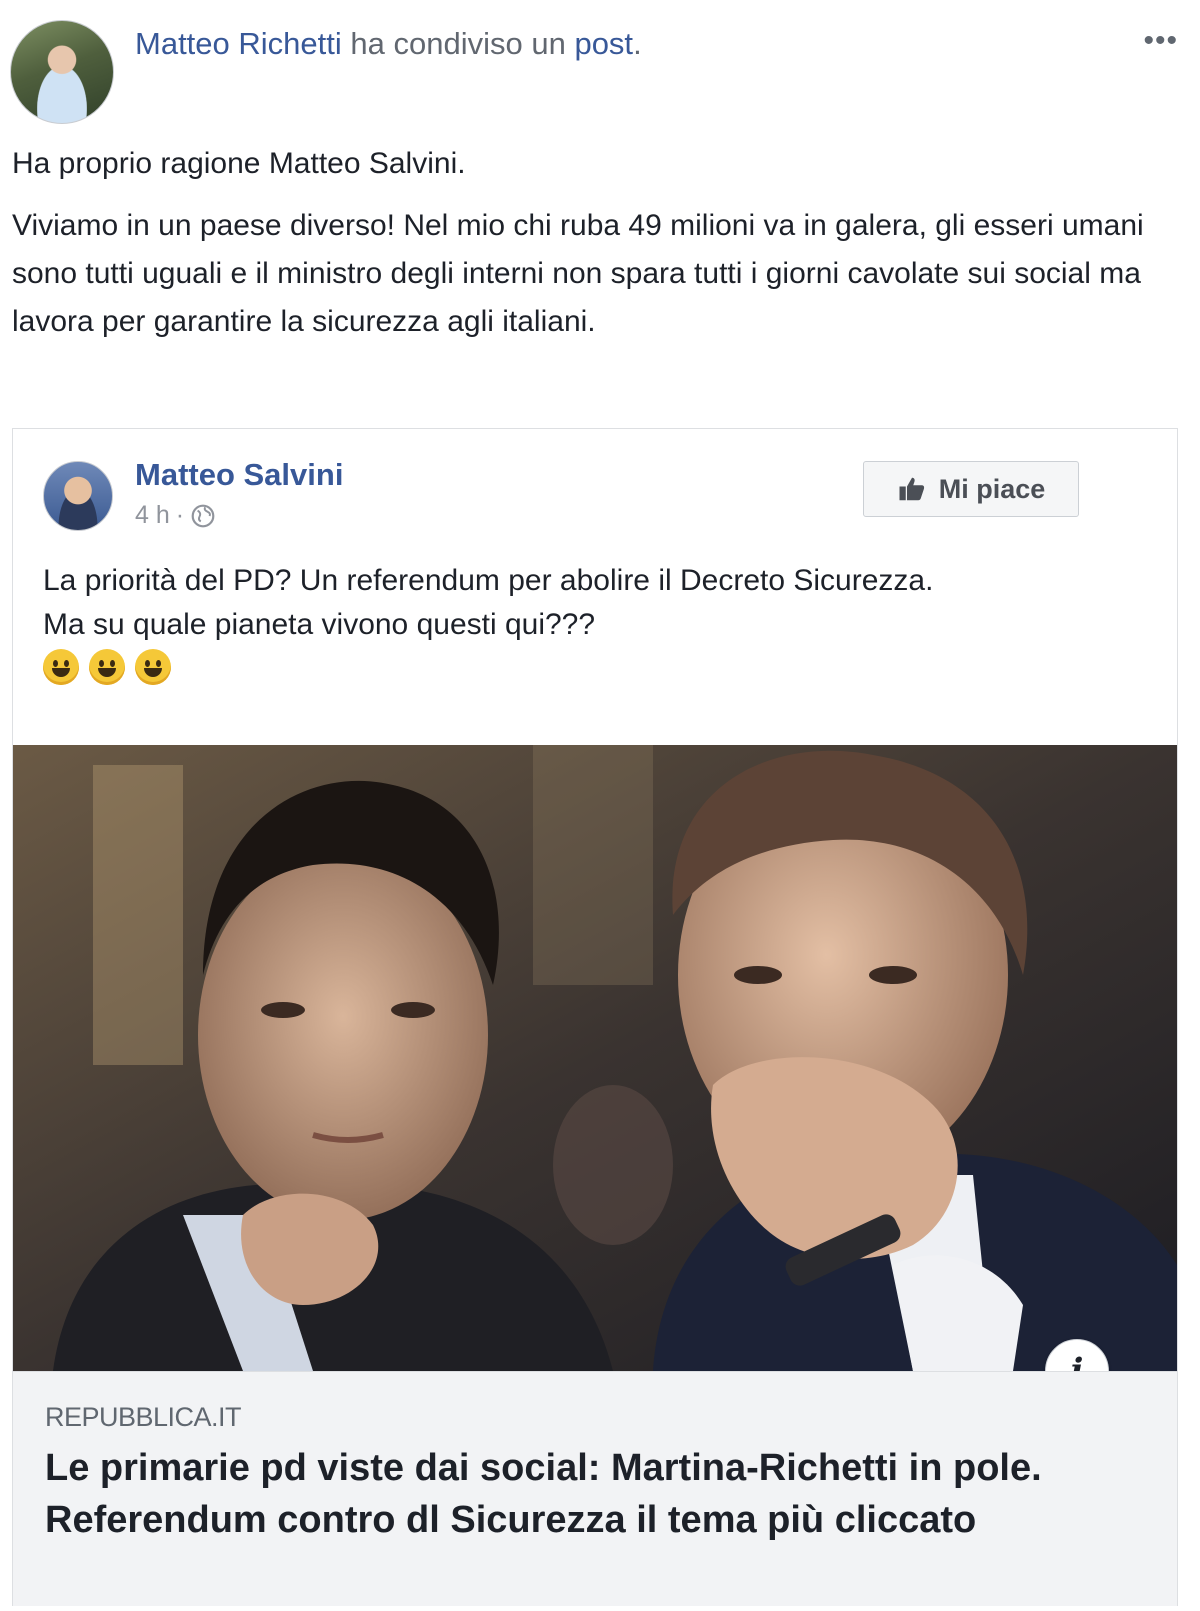 The width and height of the screenshot is (1200, 1611). Describe the element at coordinates (239, 475) in the screenshot. I see `shared-author-name: Matteo Salvini` at that location.